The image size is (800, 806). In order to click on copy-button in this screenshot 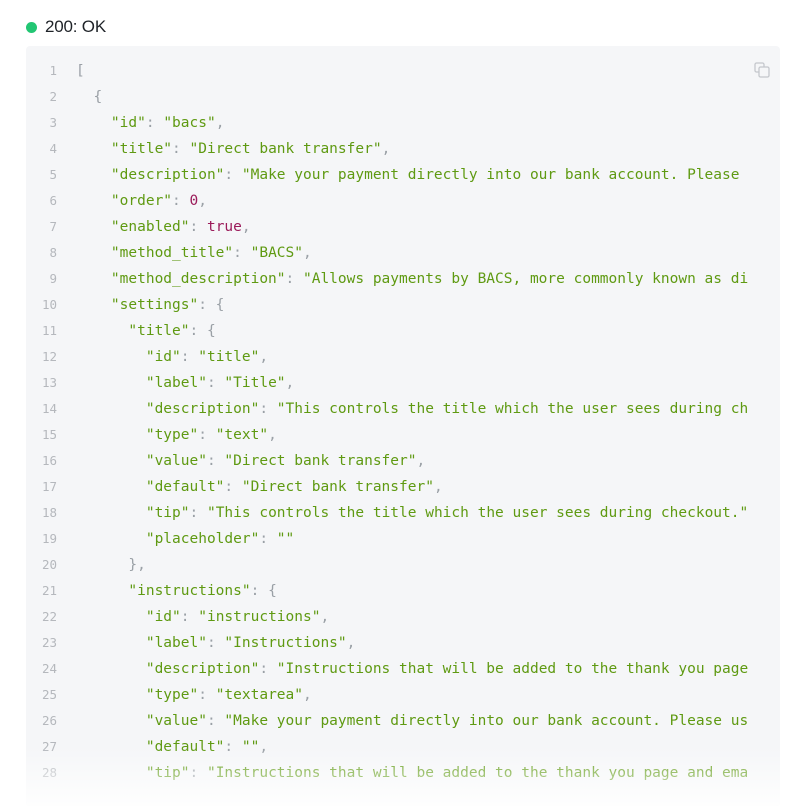, I will do `click(762, 70)`.